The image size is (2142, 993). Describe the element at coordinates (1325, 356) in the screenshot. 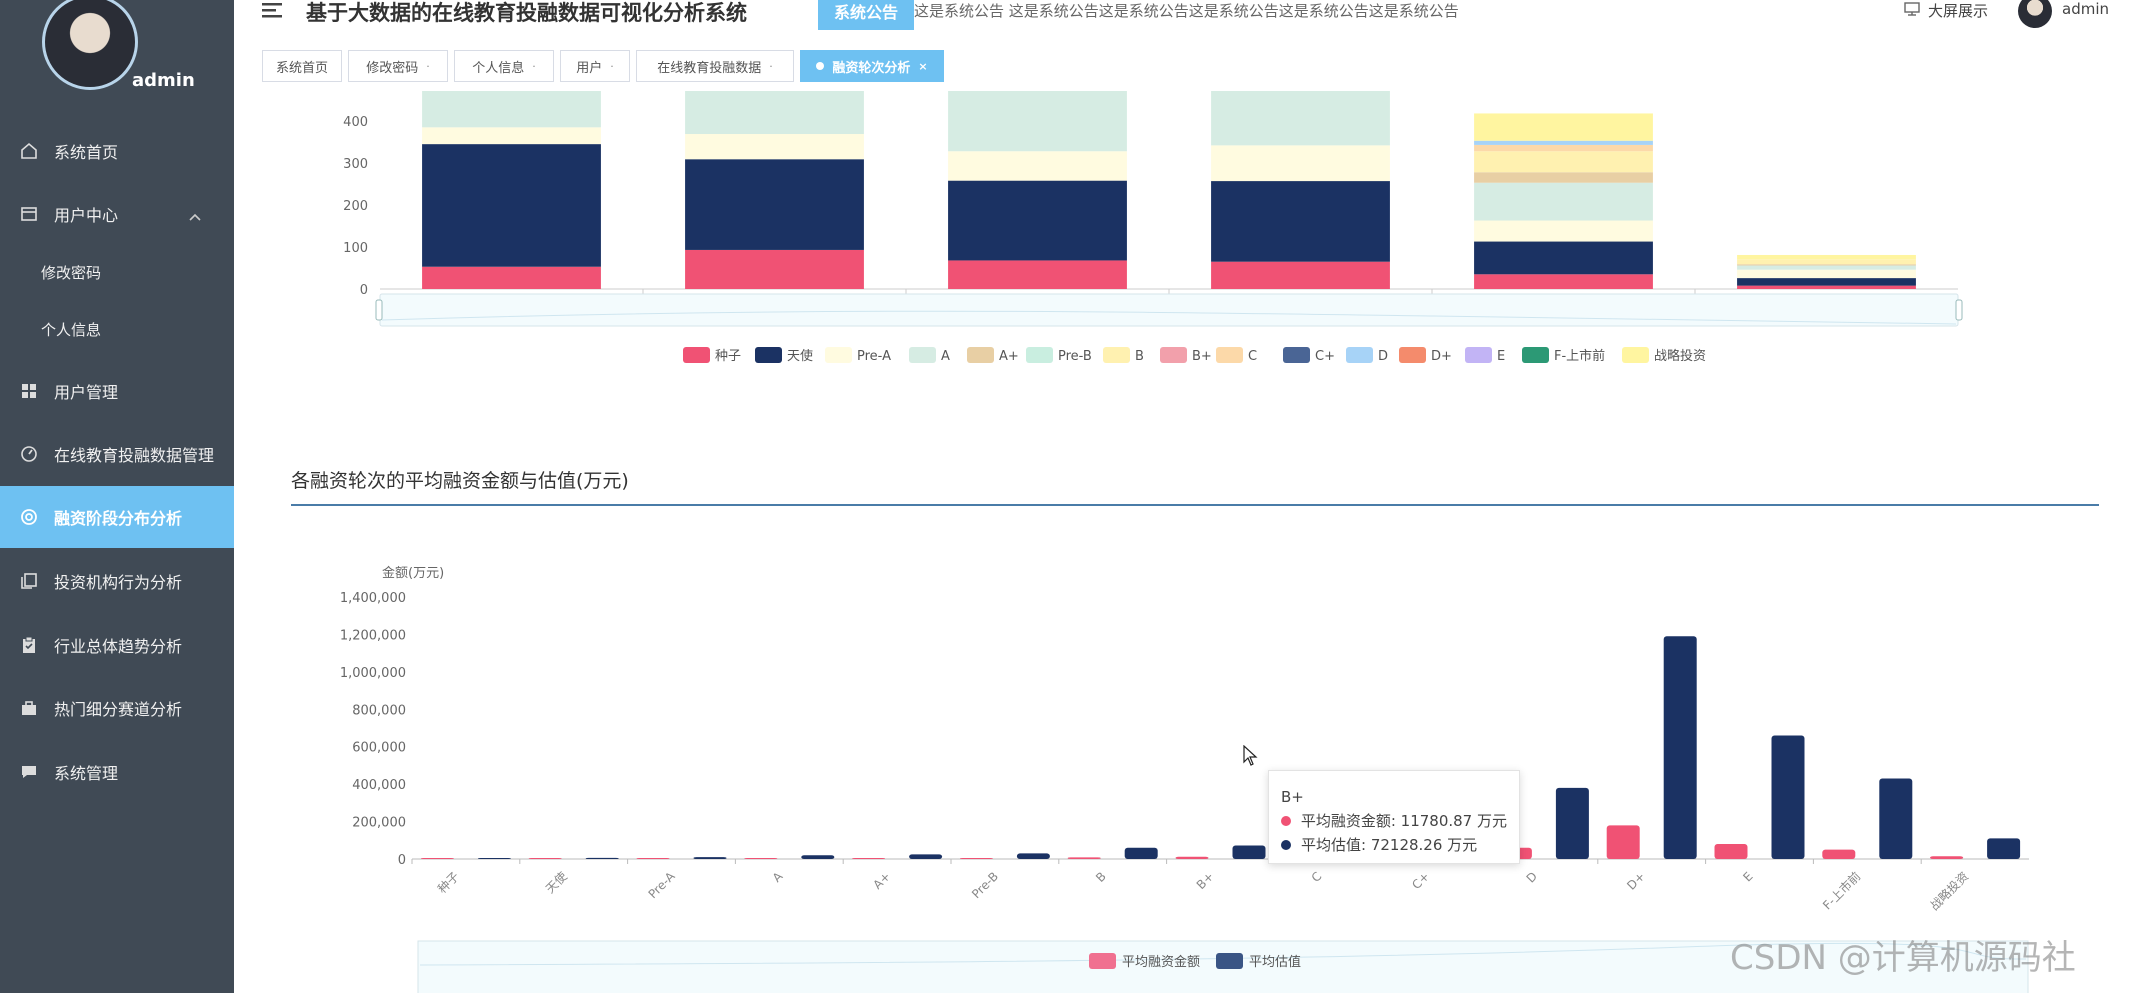

I see `legend-label: C+` at that location.